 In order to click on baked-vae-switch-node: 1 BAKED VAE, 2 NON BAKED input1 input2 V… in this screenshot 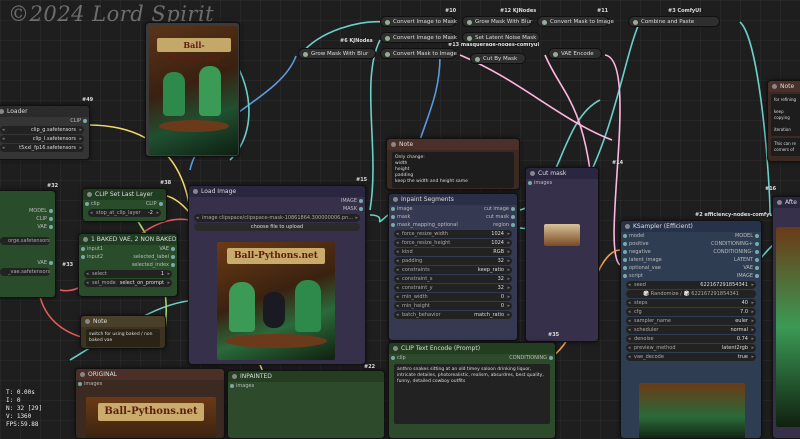, I will do `click(128, 265)`.